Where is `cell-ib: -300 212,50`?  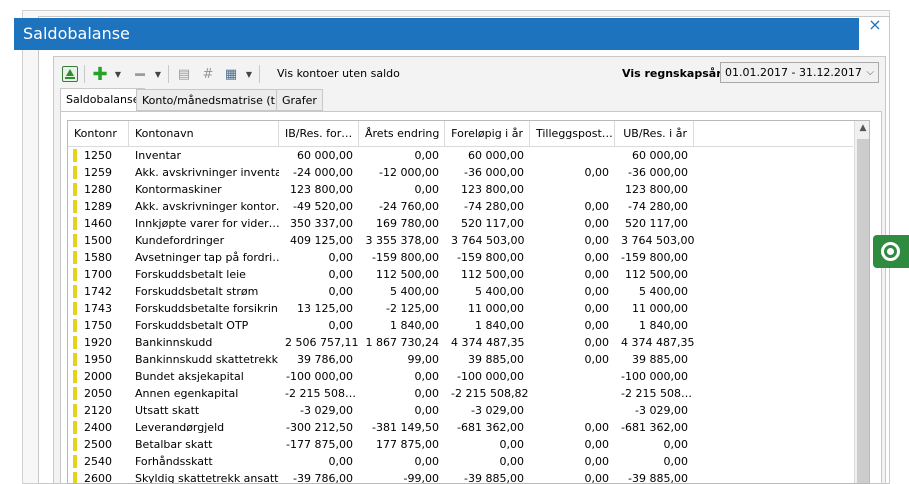
cell-ib: -300 212,50 is located at coordinates (319, 427).